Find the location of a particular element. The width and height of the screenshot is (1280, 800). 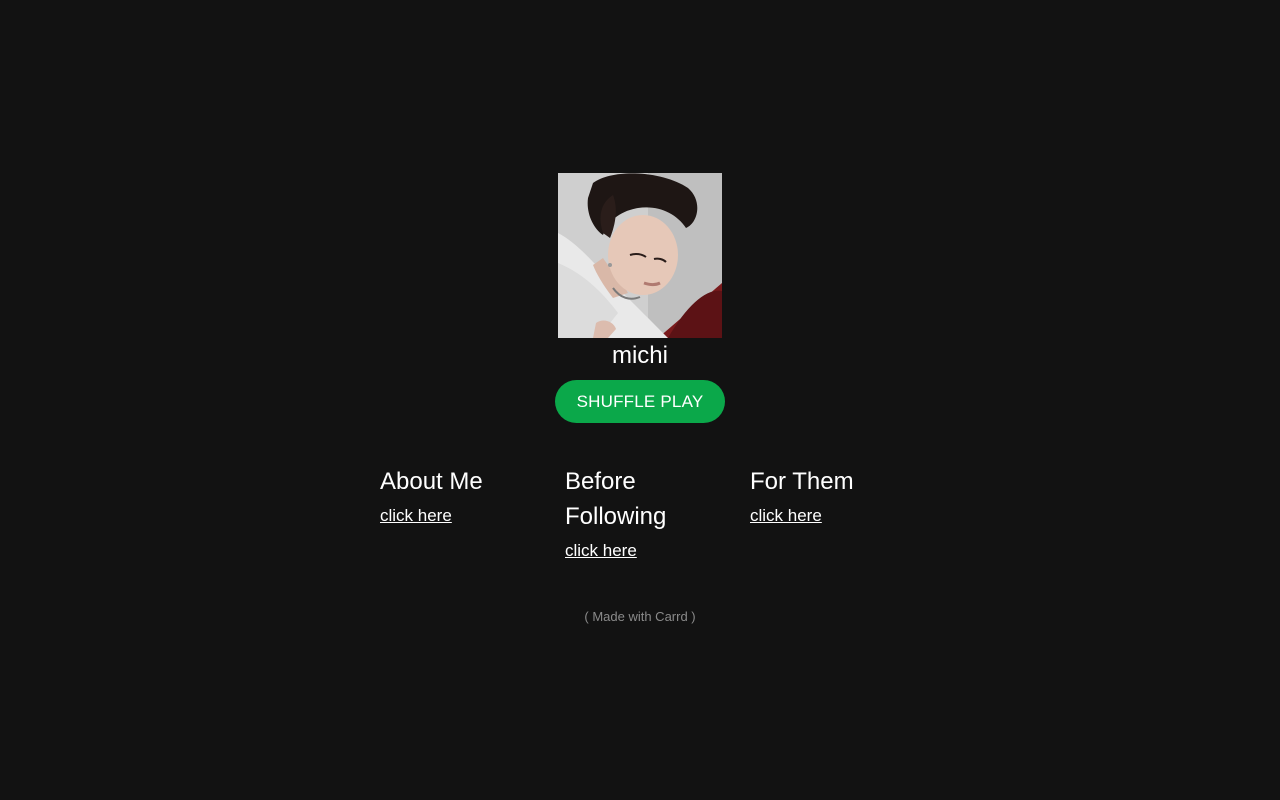

profile-photo-illustration is located at coordinates (640, 255).